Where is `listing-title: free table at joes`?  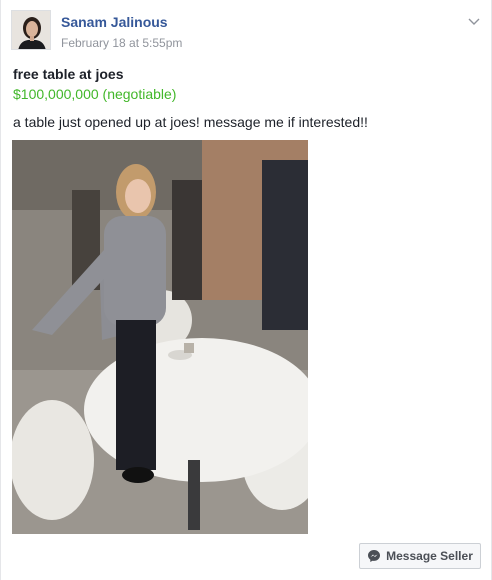
listing-title: free table at joes is located at coordinates (68, 74).